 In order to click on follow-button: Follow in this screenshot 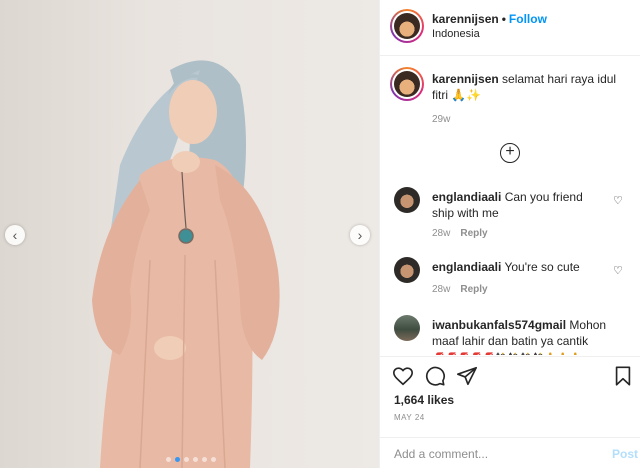, I will do `click(528, 19)`.